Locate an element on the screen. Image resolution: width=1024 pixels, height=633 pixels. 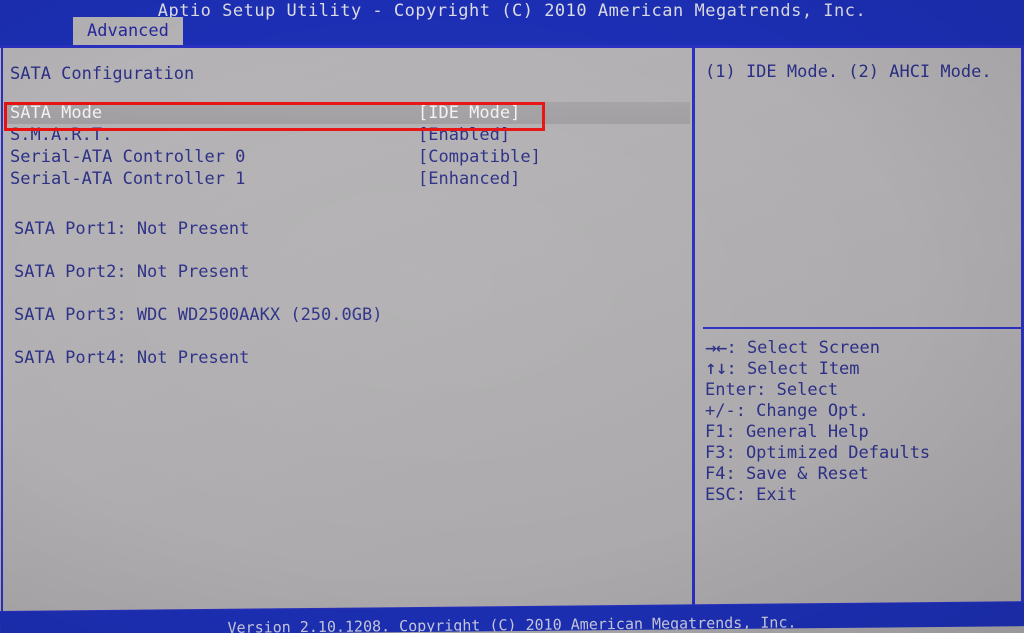
key-legend-text: : Select Item is located at coordinates (793, 369).